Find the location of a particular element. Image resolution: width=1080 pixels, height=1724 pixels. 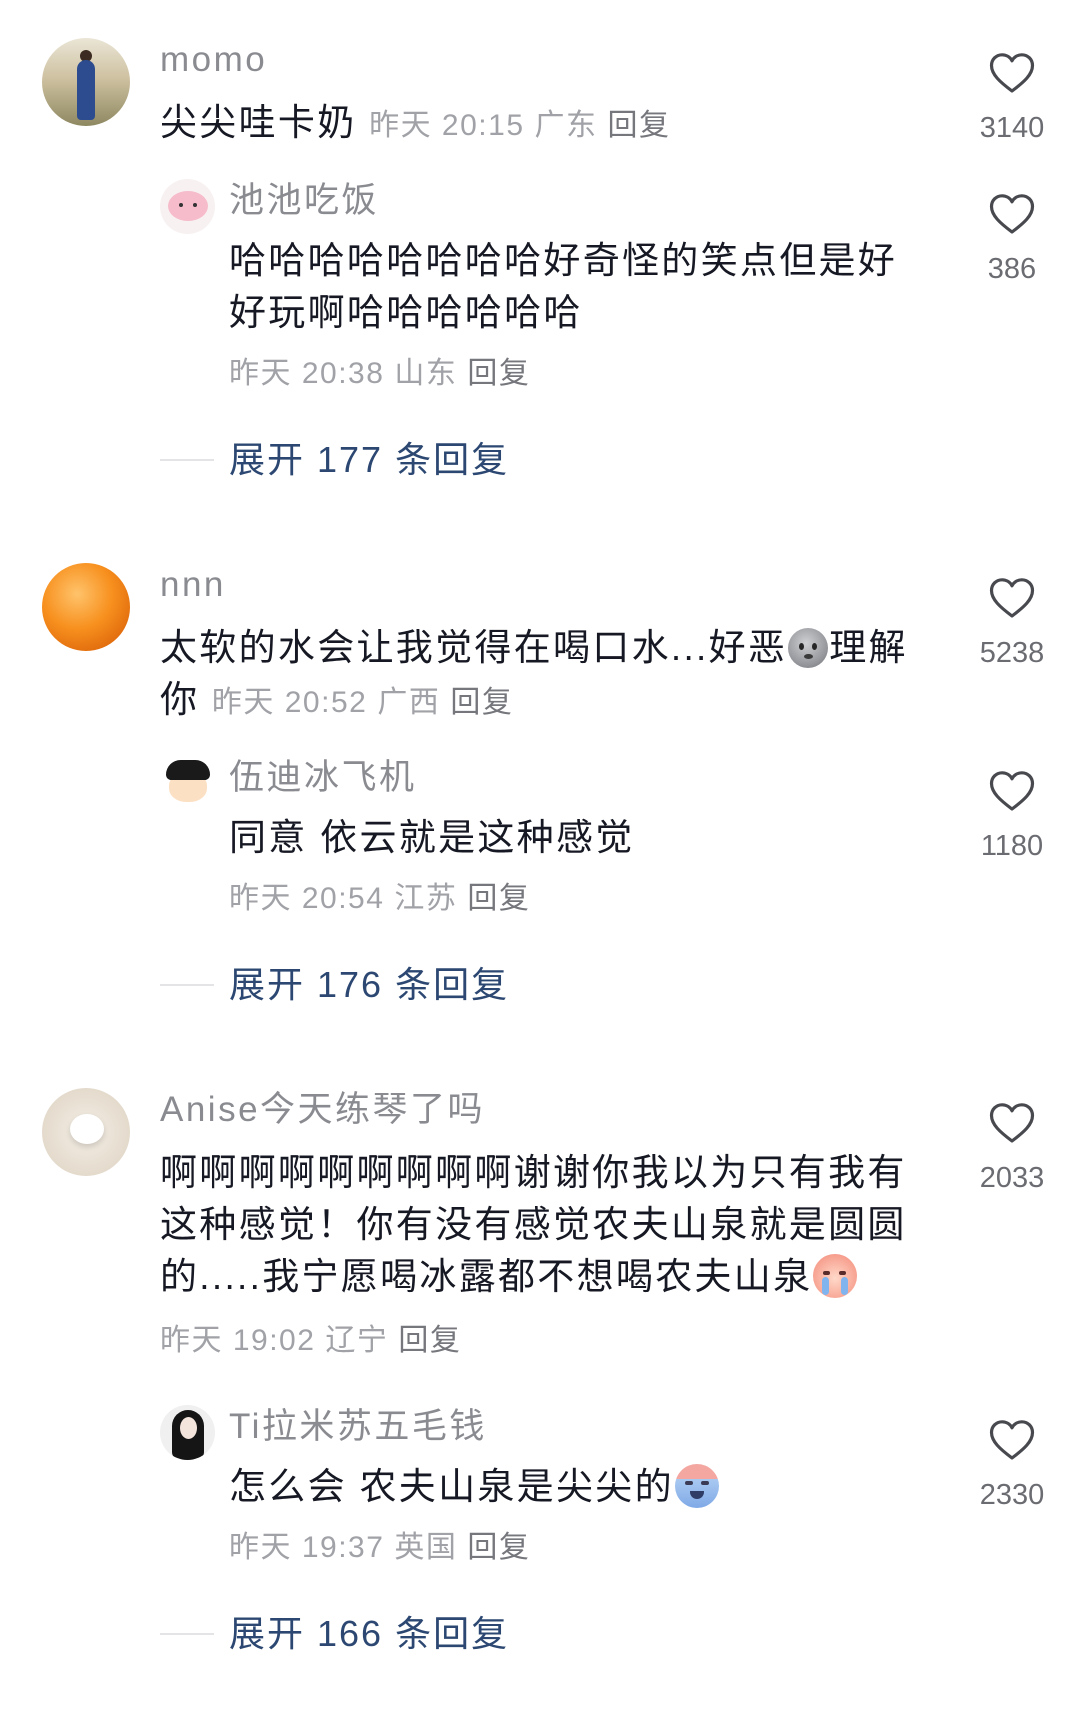

username: Ti拉米苏五毛钱 is located at coordinates (654, 1427).